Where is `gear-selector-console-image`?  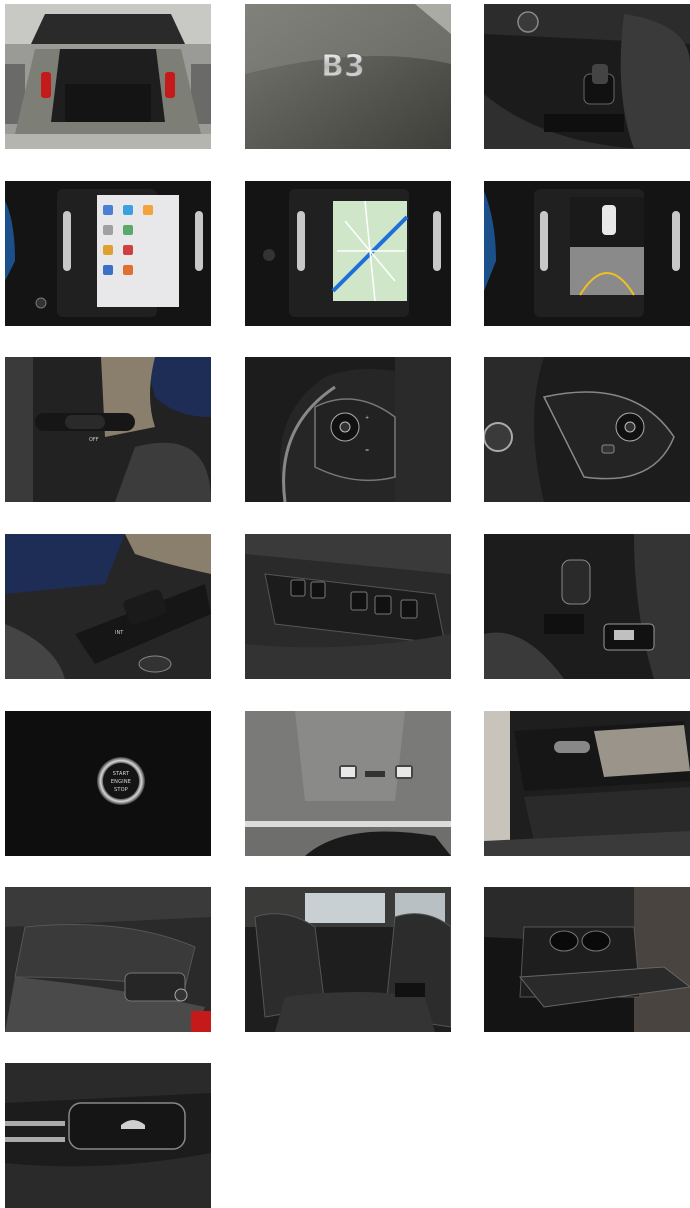 gear-selector-console-image is located at coordinates (587, 76).